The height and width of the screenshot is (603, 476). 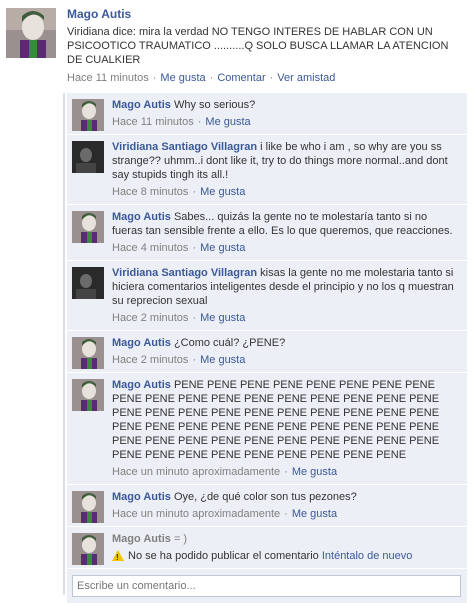 I want to click on comment-time: Hace 8 minutos, so click(x=150, y=192).